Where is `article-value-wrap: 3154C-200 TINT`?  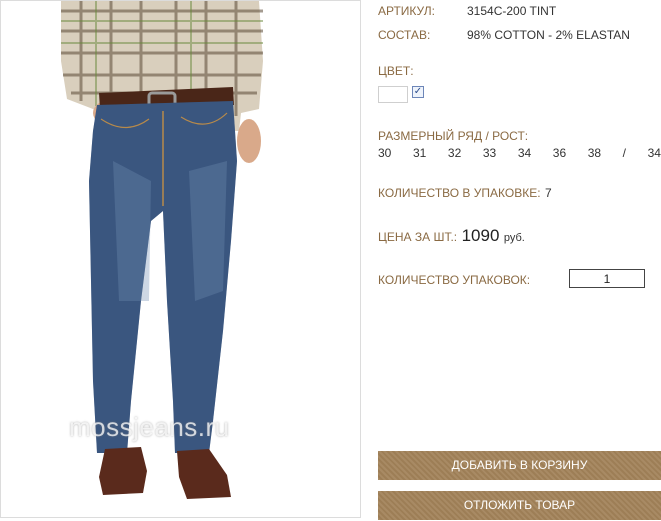 article-value-wrap: 3154C-200 TINT is located at coordinates (511, 11).